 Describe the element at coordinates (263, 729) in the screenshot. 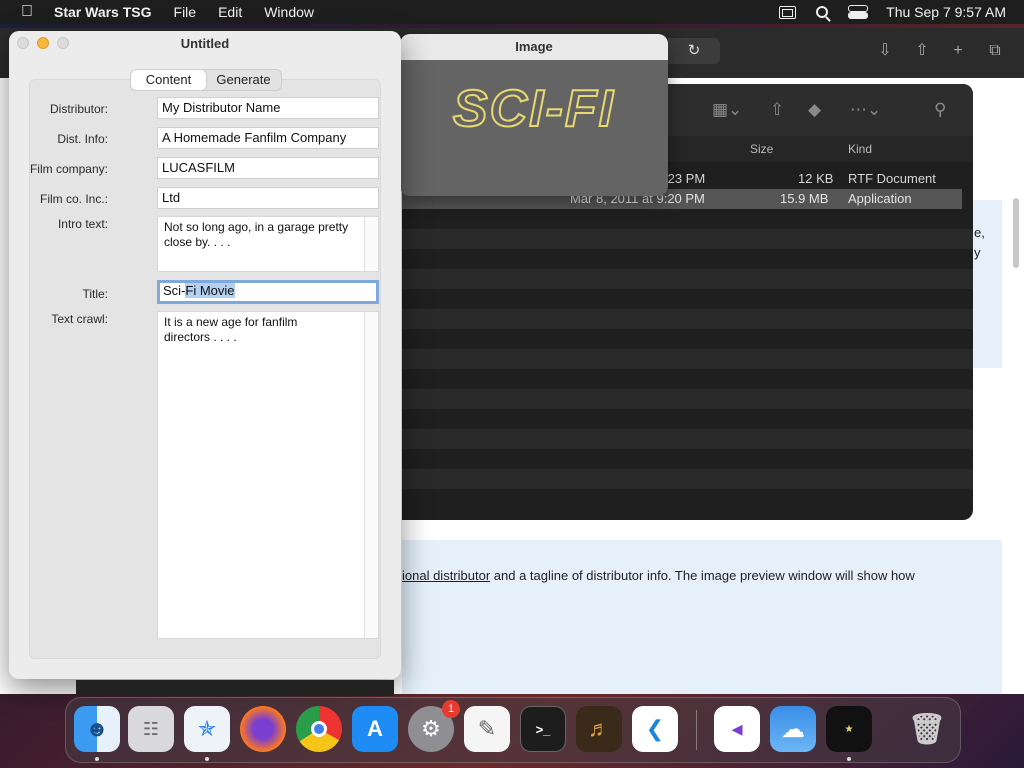

I see `firefox-icon` at that location.